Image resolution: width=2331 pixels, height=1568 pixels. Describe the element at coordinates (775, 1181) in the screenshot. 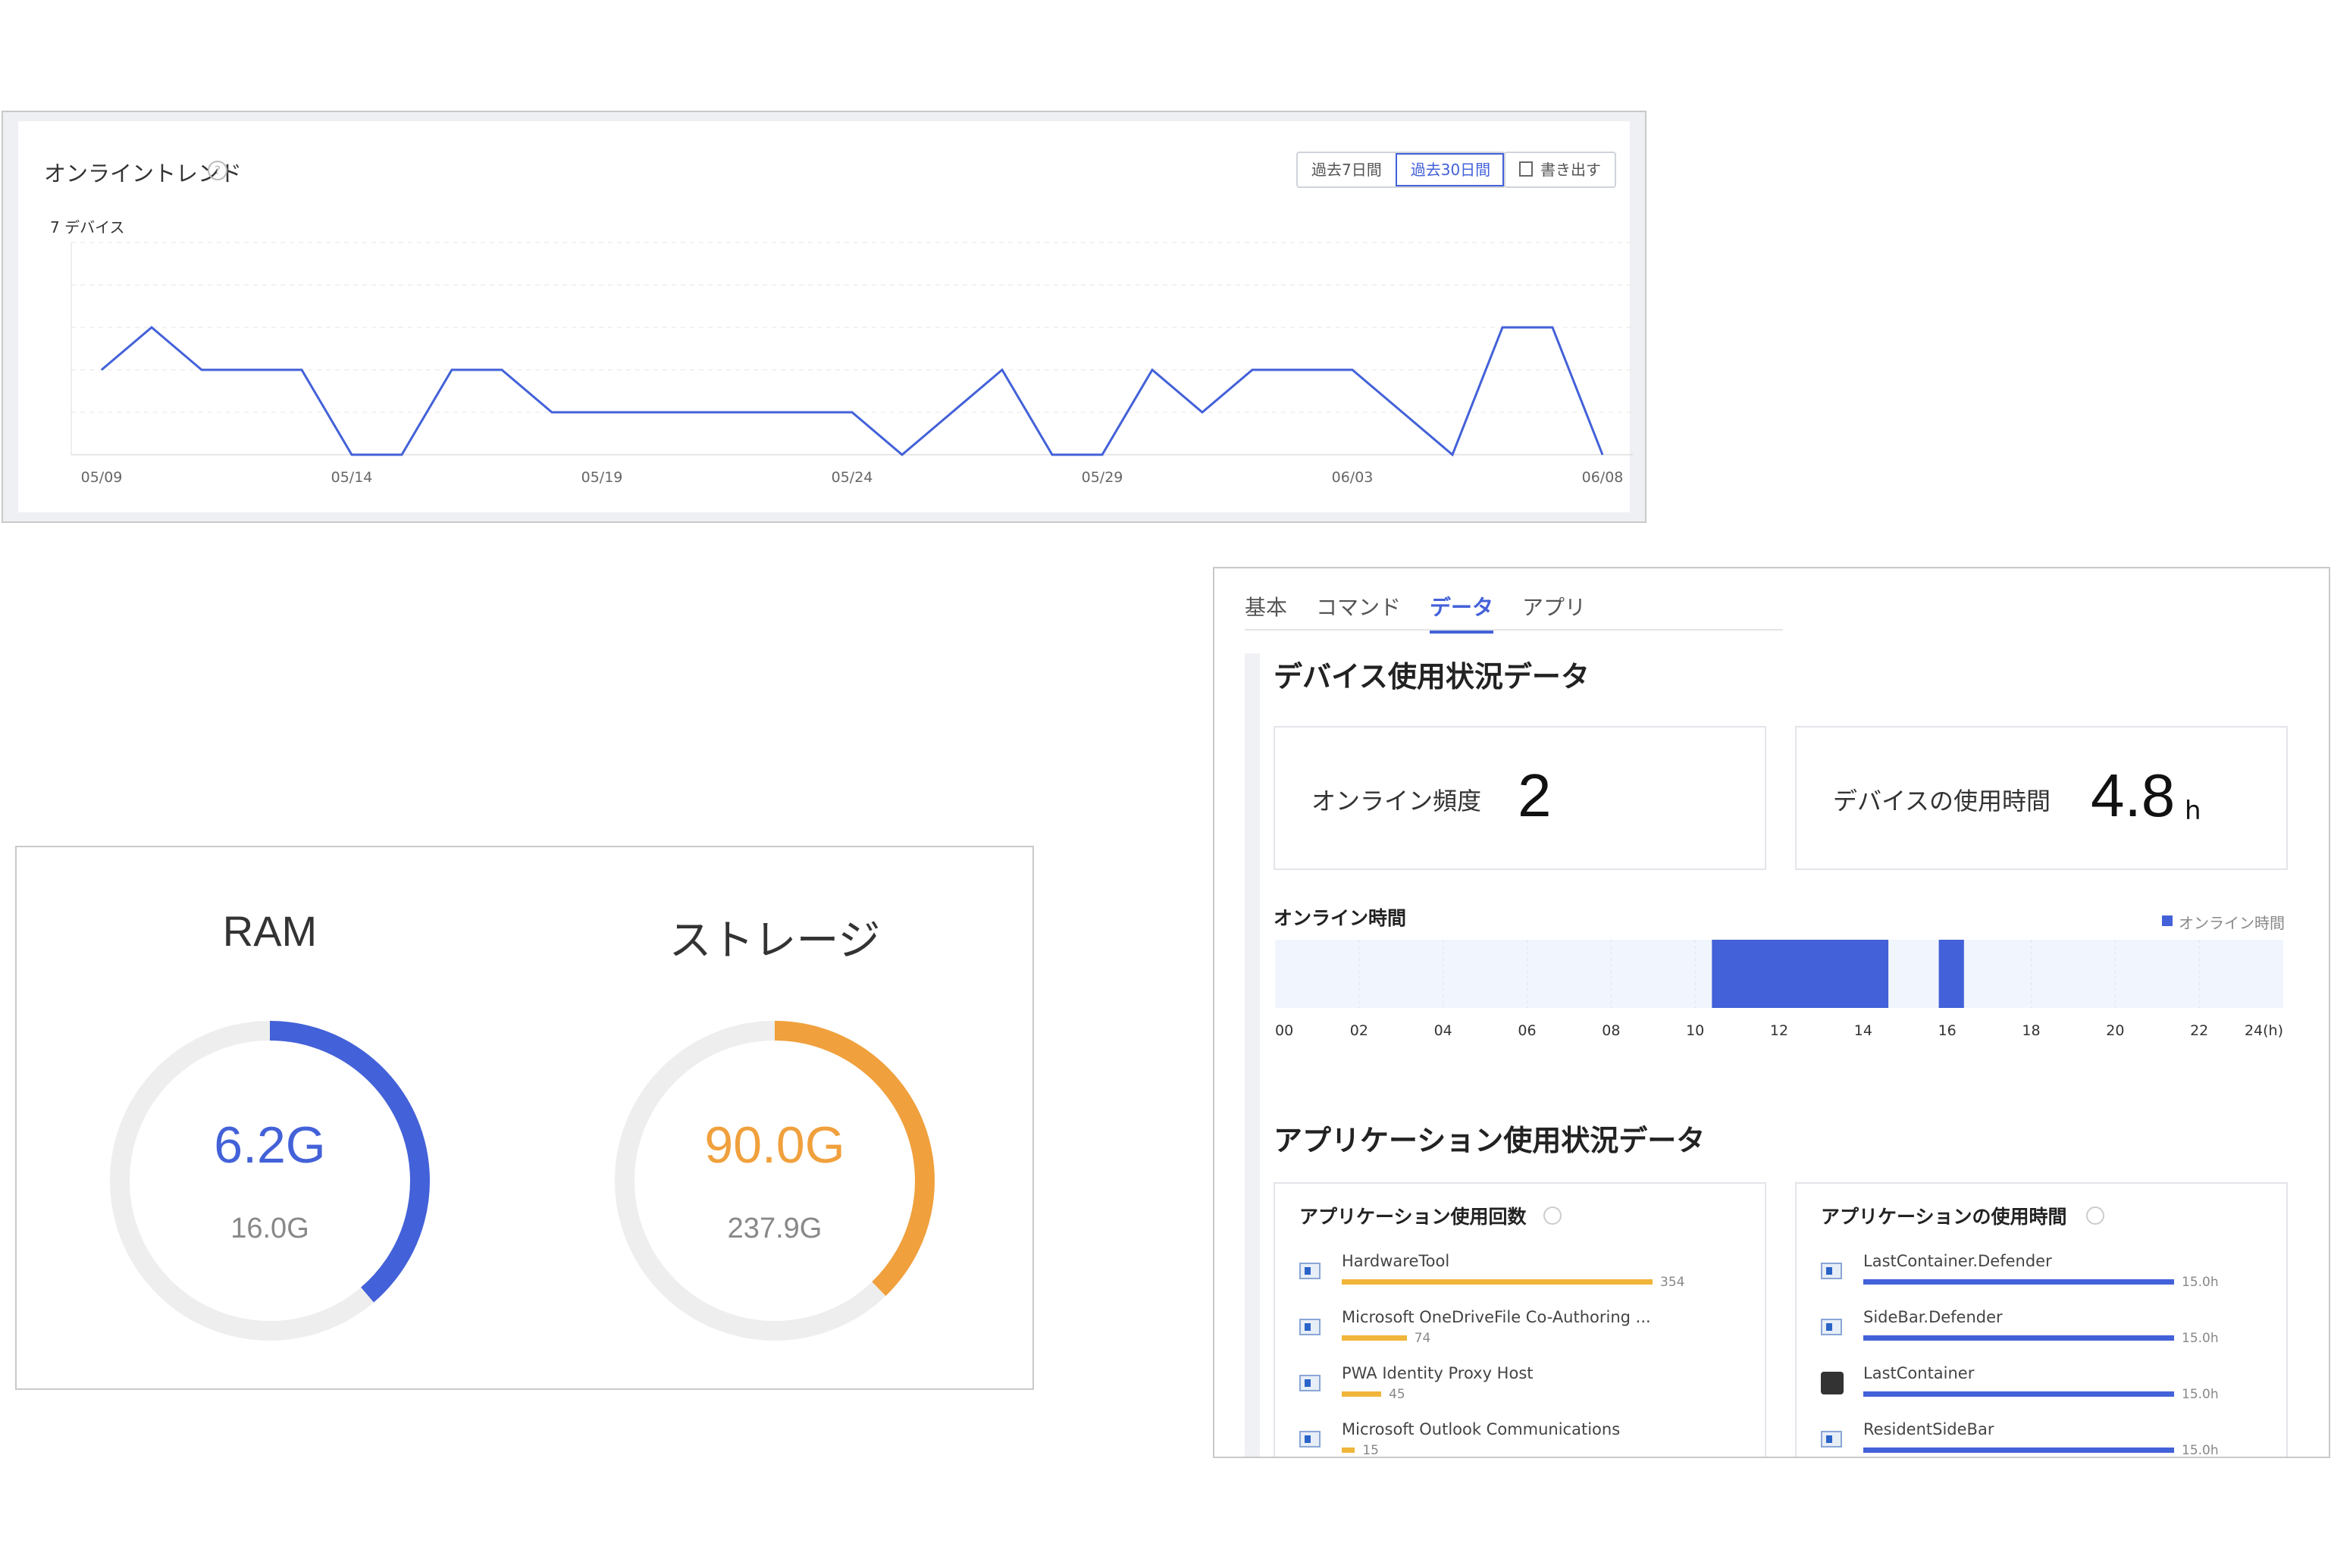

I see `storage-gauge` at that location.